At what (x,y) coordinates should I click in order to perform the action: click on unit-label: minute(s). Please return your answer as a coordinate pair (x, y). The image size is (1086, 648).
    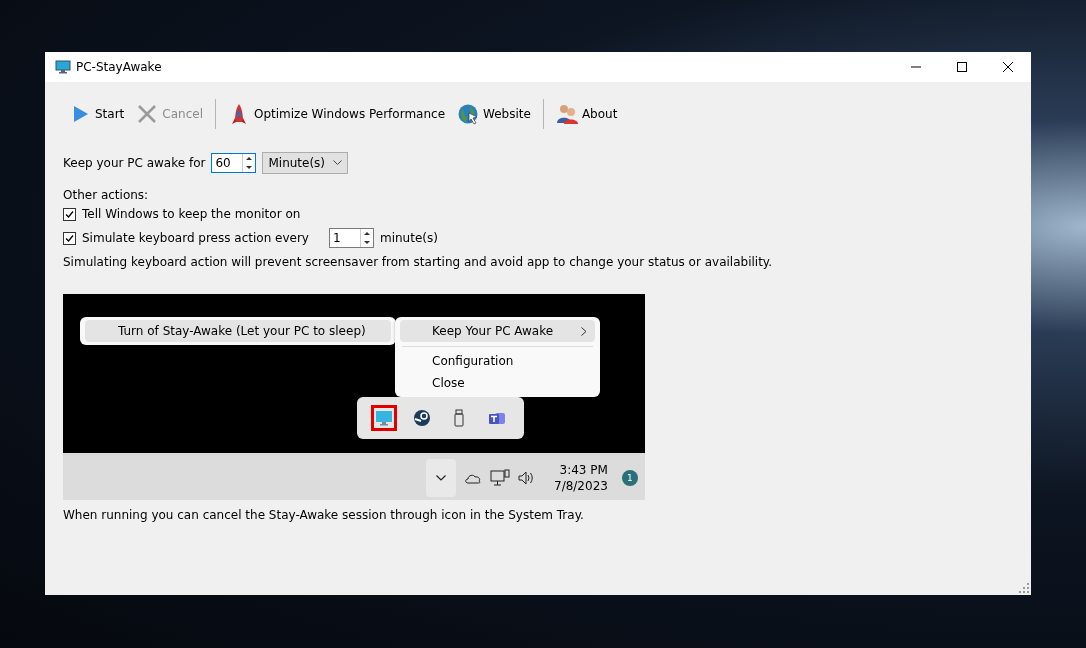
    Looking at the image, I should click on (408, 238).